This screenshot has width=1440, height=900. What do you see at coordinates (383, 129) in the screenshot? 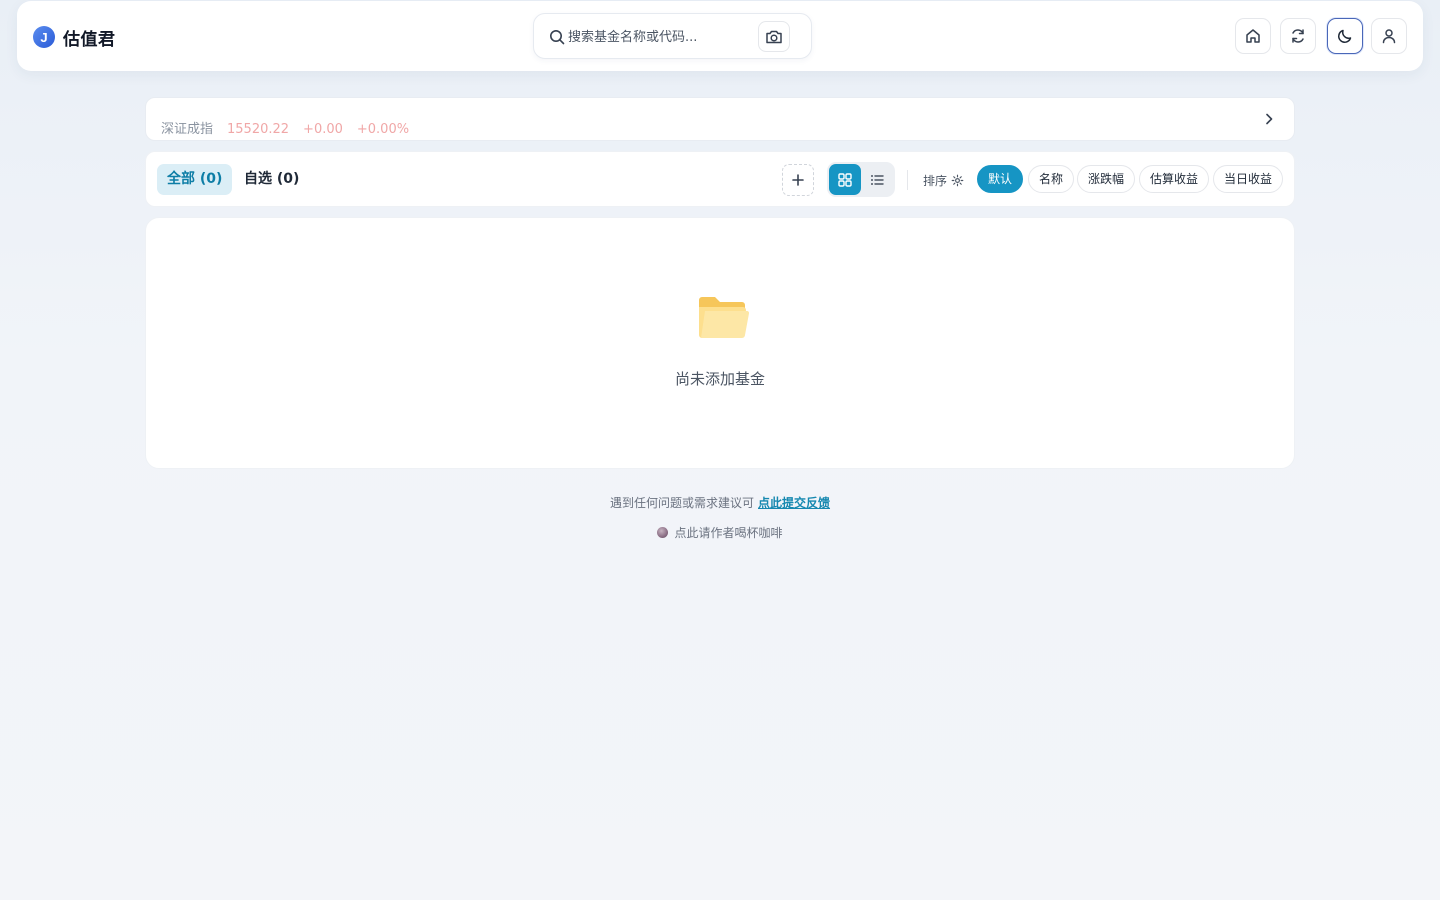
I see `index-change-pct: +0.00%` at bounding box center [383, 129].